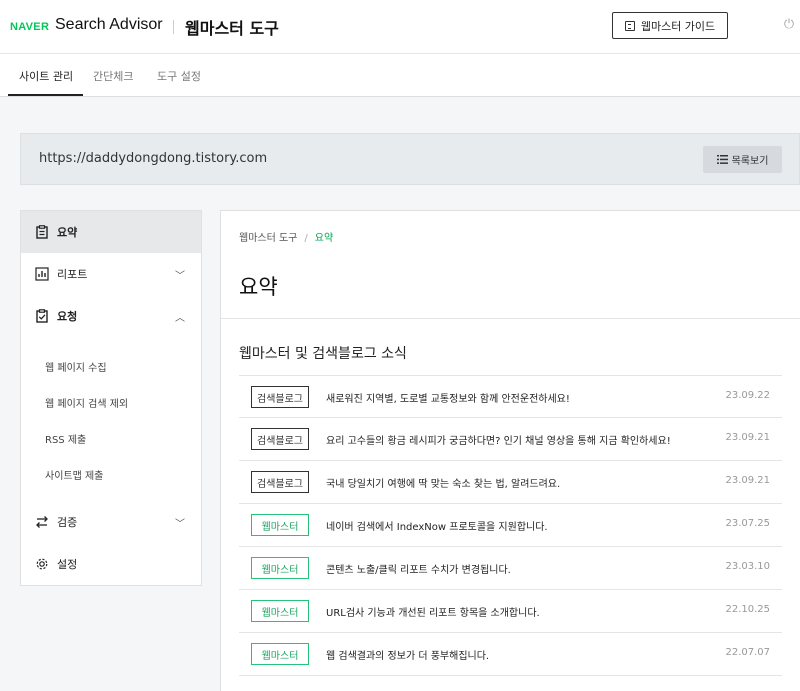 This screenshot has width=800, height=691. I want to click on sidebar-item-report: 리포트 ﹀, so click(111, 274).